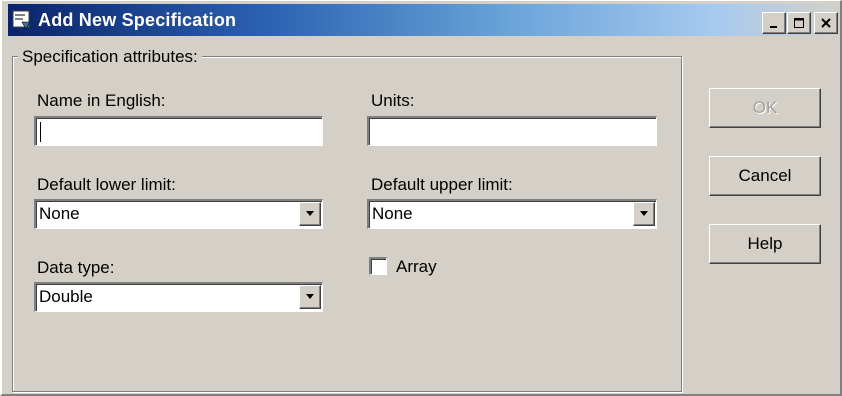 This screenshot has height=396, width=842. What do you see at coordinates (773, 27) in the screenshot?
I see `minimize-icon` at bounding box center [773, 27].